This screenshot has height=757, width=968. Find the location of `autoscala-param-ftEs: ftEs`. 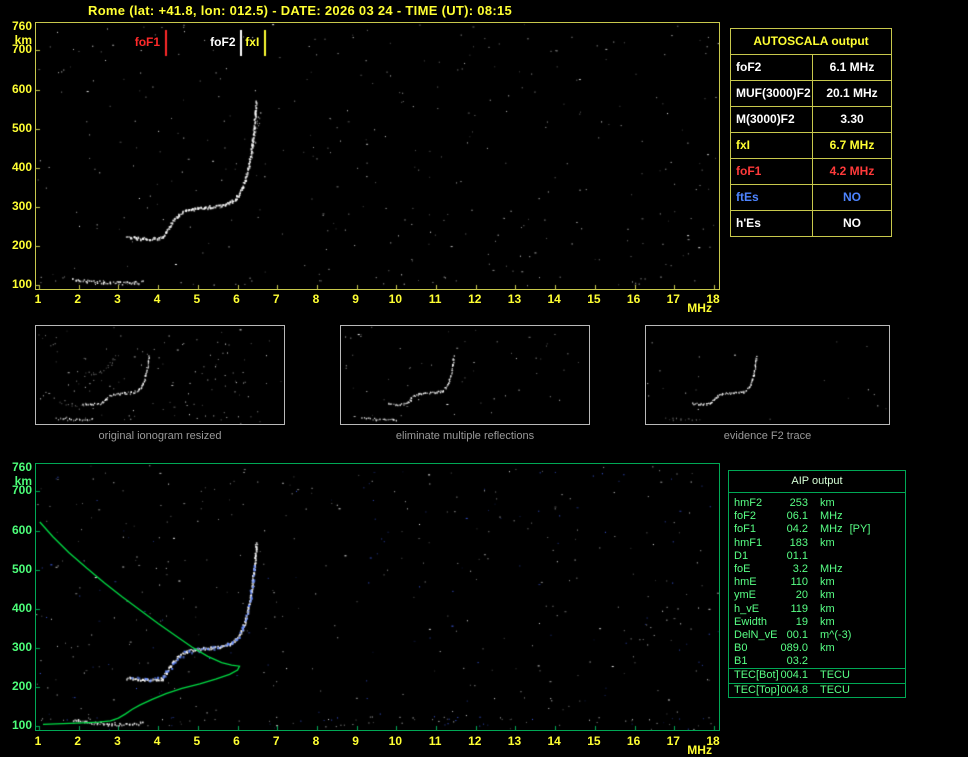

autoscala-param-ftEs: ftEs is located at coordinates (772, 197).